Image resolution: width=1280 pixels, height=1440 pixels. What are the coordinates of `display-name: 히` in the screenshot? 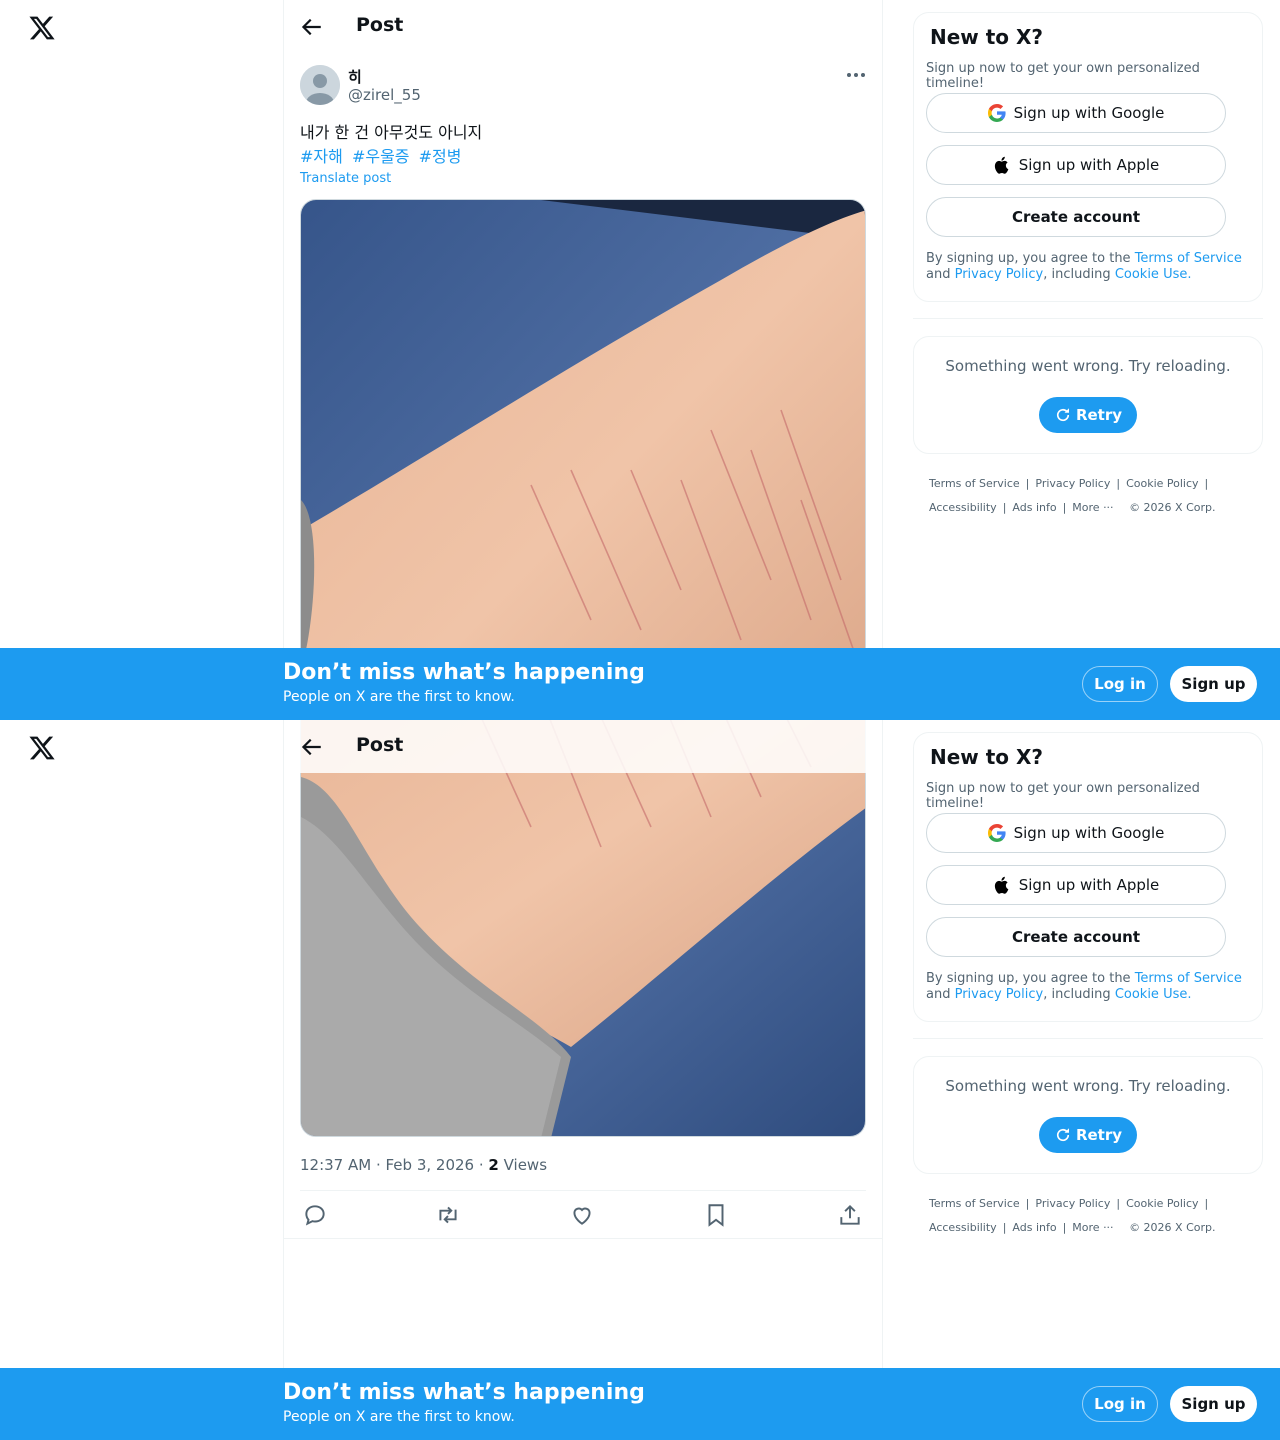 It's located at (355, 76).